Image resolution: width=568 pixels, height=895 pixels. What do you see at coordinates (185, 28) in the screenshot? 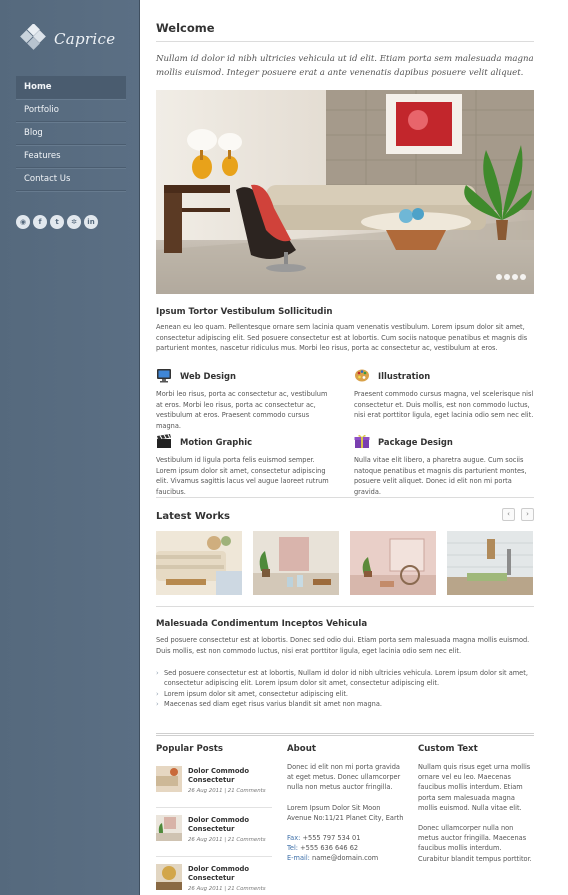
I see `page-title: Welcome` at bounding box center [185, 28].